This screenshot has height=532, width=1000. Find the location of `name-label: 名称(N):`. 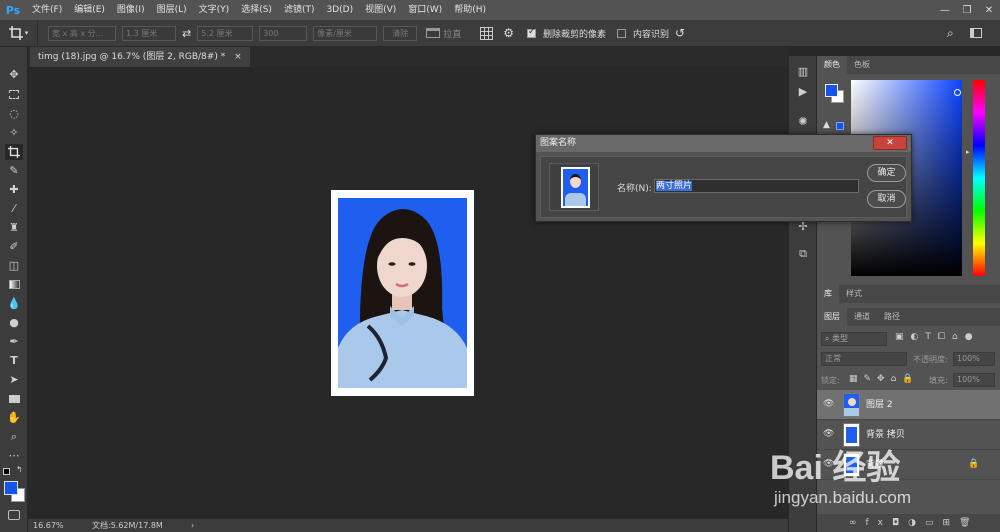

name-label: 名称(N): is located at coordinates (634, 189).